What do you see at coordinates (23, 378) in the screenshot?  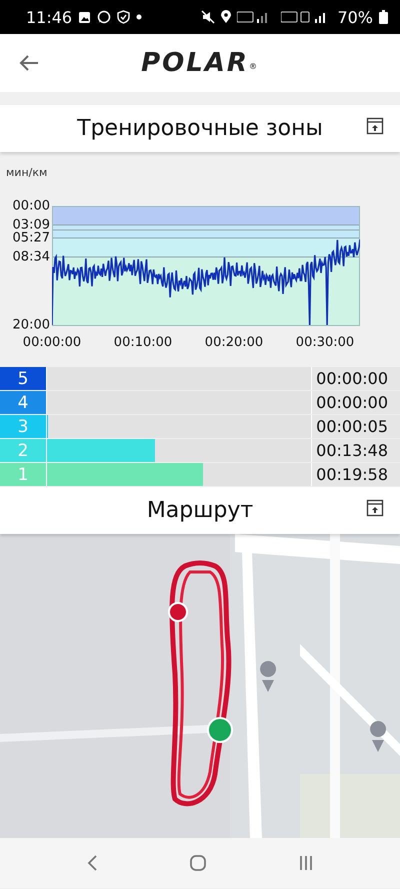 I see `zone-number: 5` at bounding box center [23, 378].